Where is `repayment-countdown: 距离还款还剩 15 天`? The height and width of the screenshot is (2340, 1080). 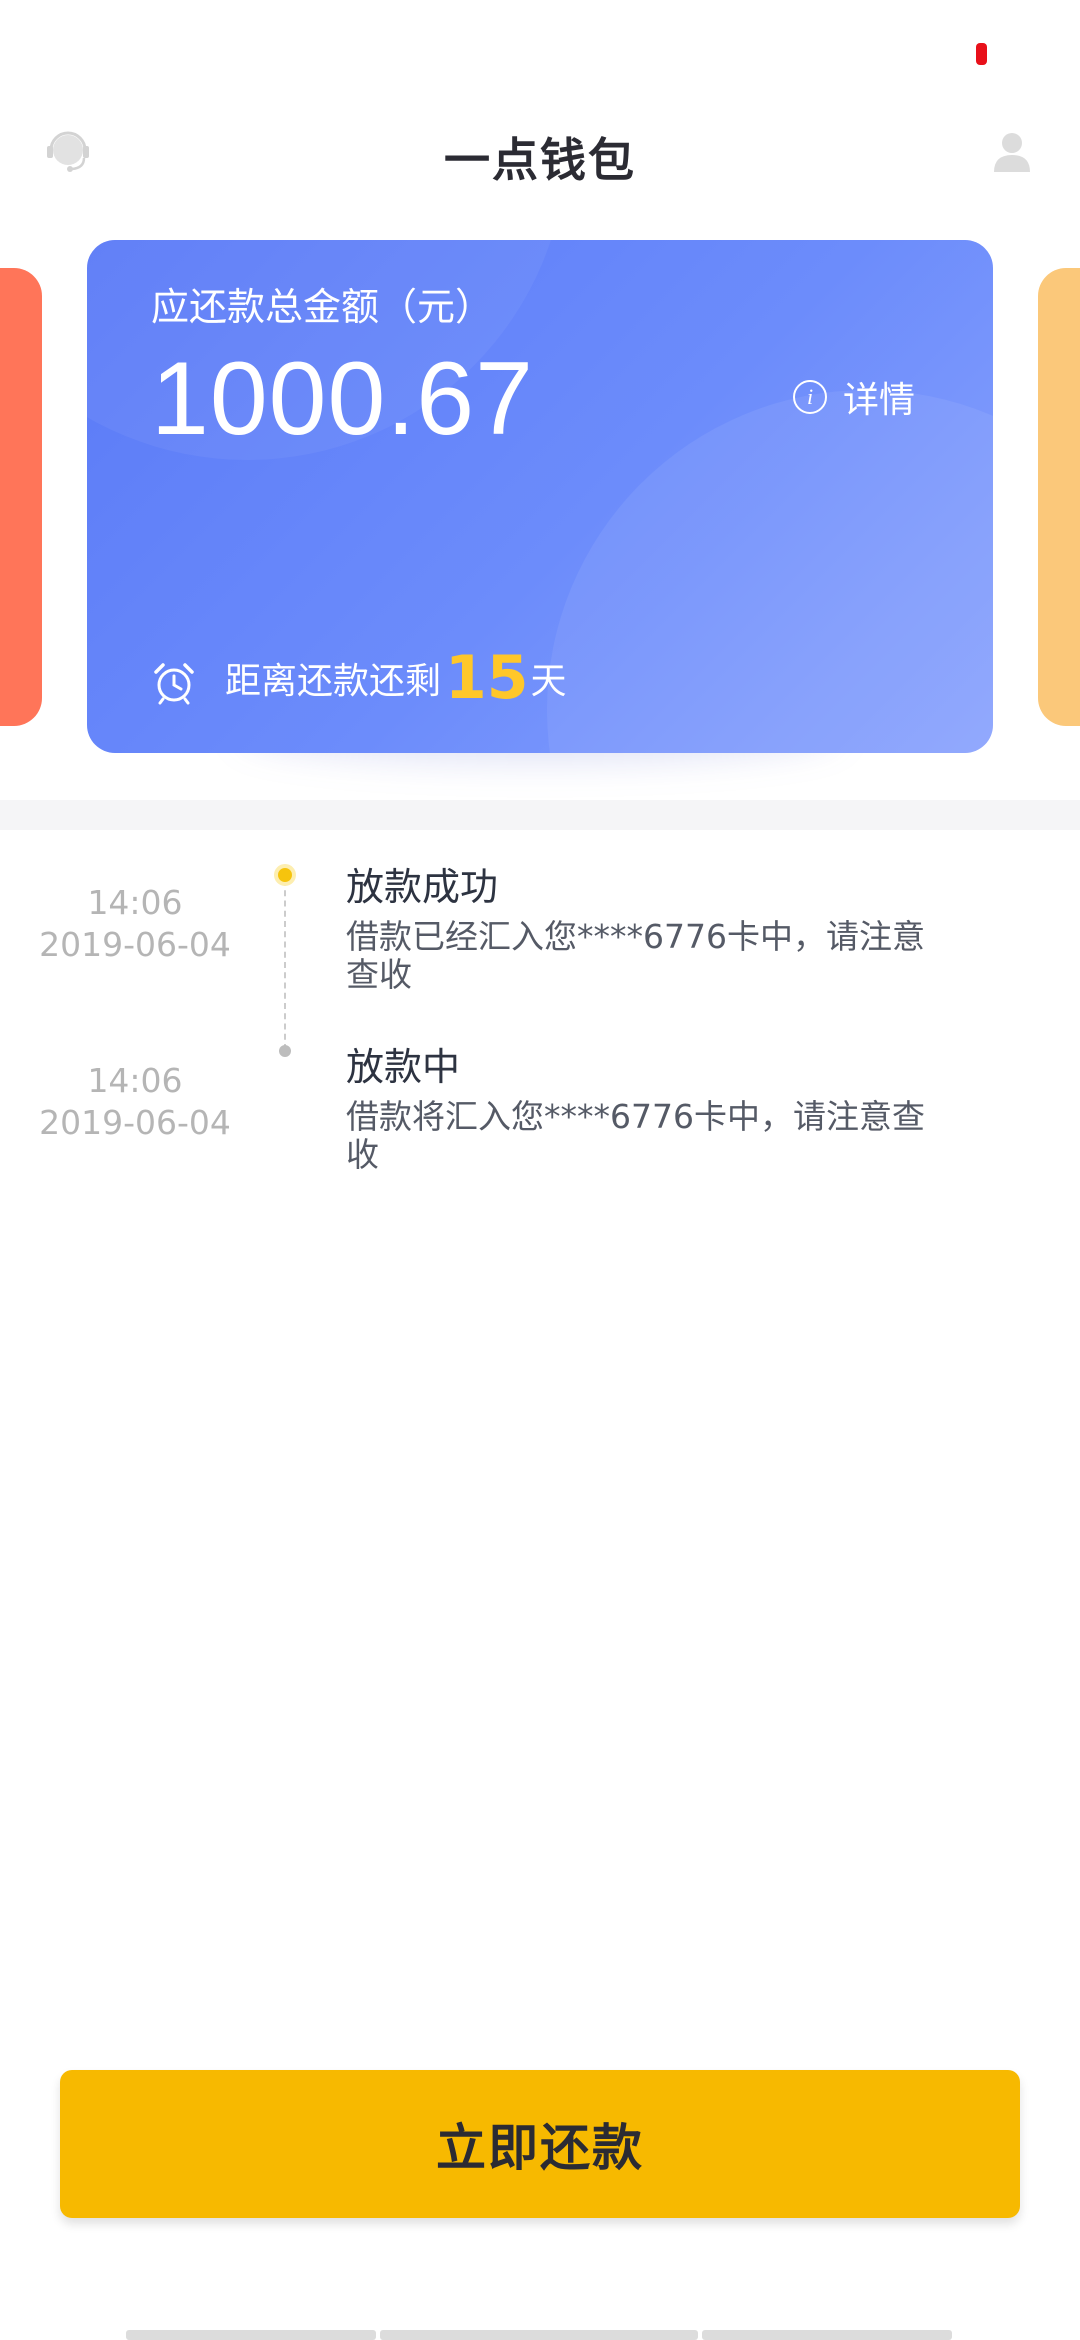
repayment-countdown: 距离还款还剩 15 天 is located at coordinates (359, 675).